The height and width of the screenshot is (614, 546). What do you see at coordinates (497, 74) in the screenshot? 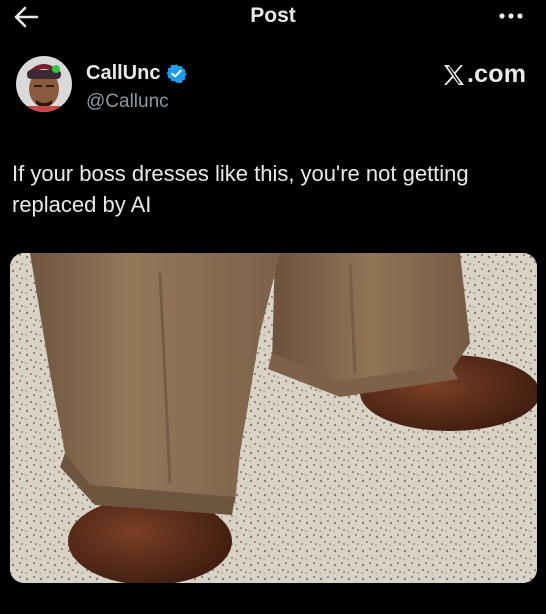
I see `brand-domain-text: .com` at bounding box center [497, 74].